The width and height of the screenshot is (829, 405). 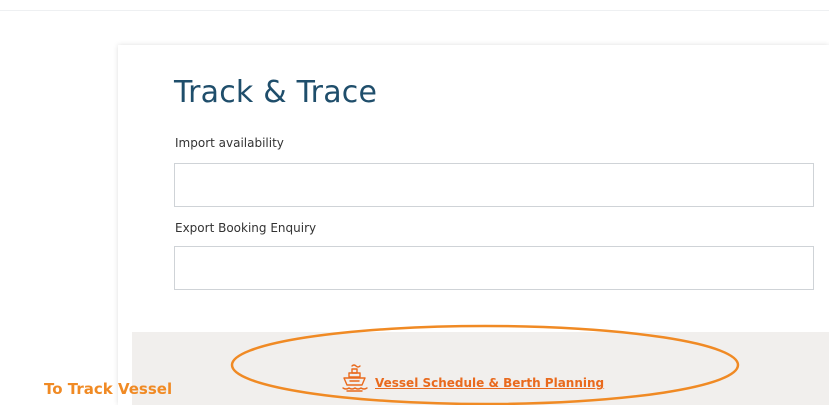 I want to click on vessel-schedule-link: Vessel Schedule & Berth Planning, so click(x=472, y=378).